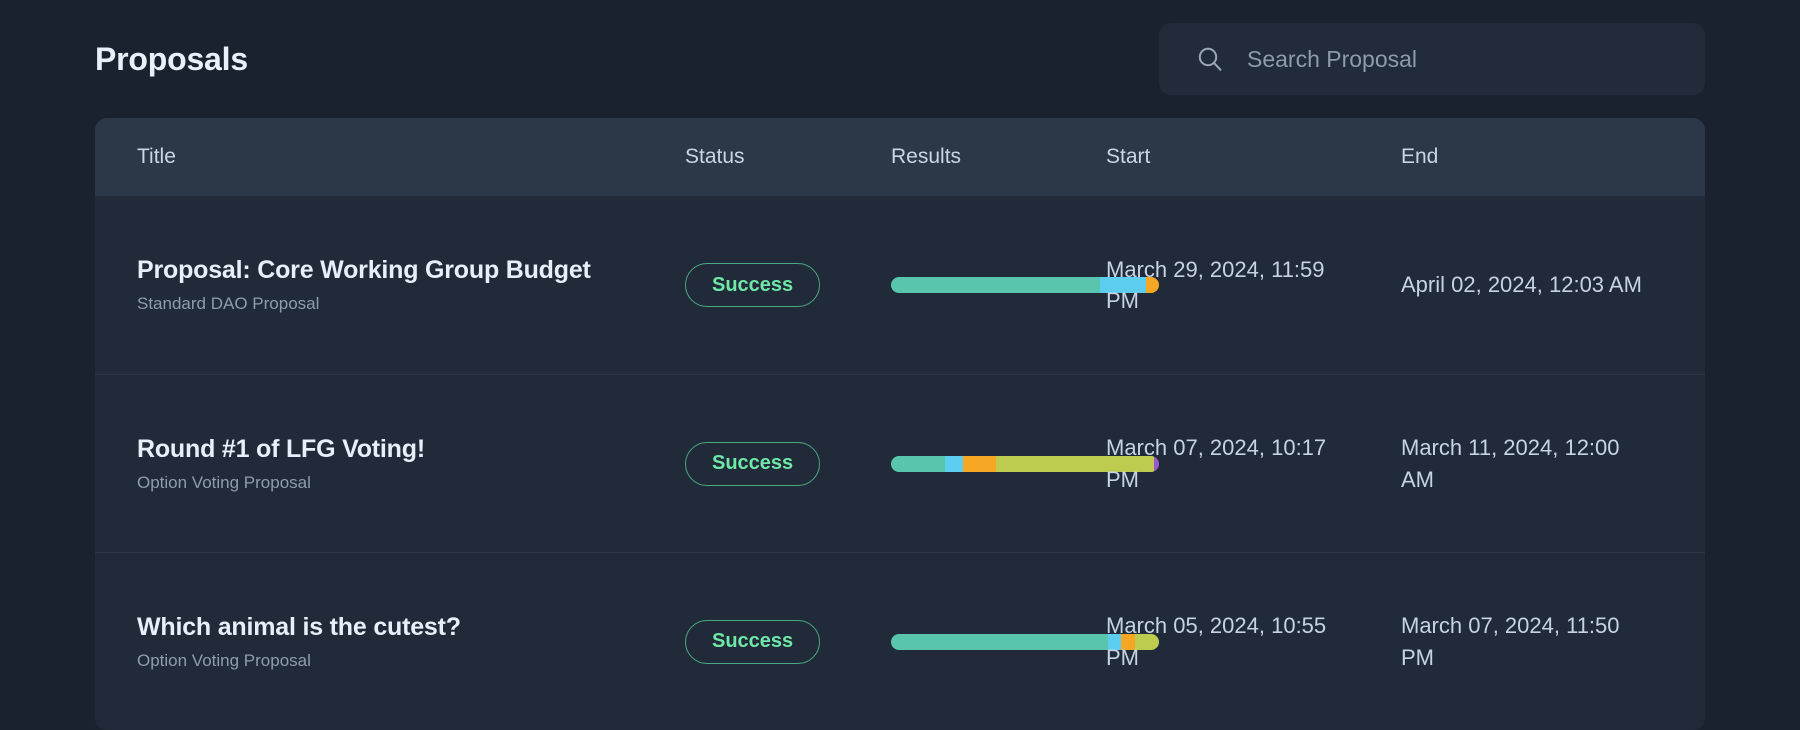  I want to click on column-header-start: Start, so click(1128, 156).